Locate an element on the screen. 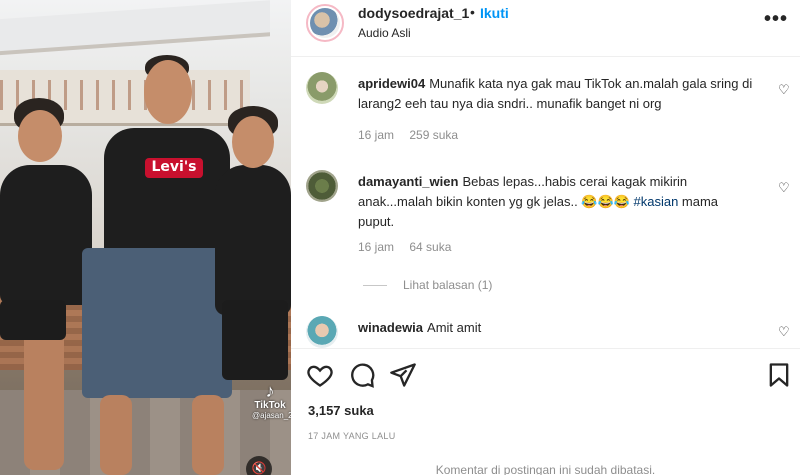  heart-icon is located at coordinates (320, 375).